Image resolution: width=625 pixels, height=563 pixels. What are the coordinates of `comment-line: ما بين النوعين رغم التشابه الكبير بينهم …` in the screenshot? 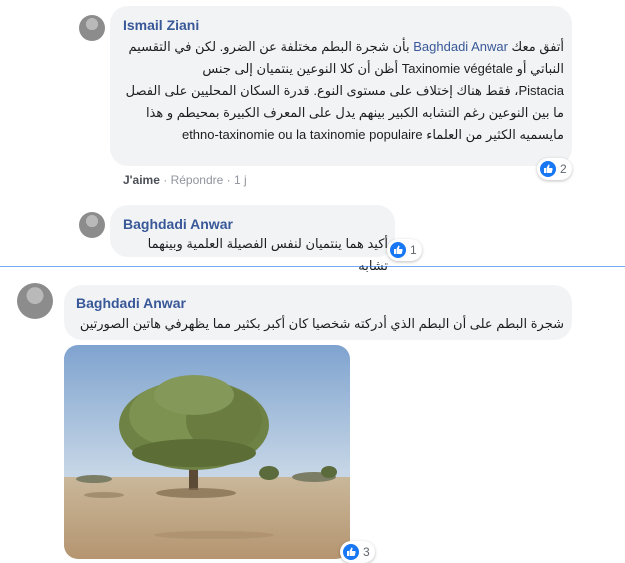 It's located at (354, 112).